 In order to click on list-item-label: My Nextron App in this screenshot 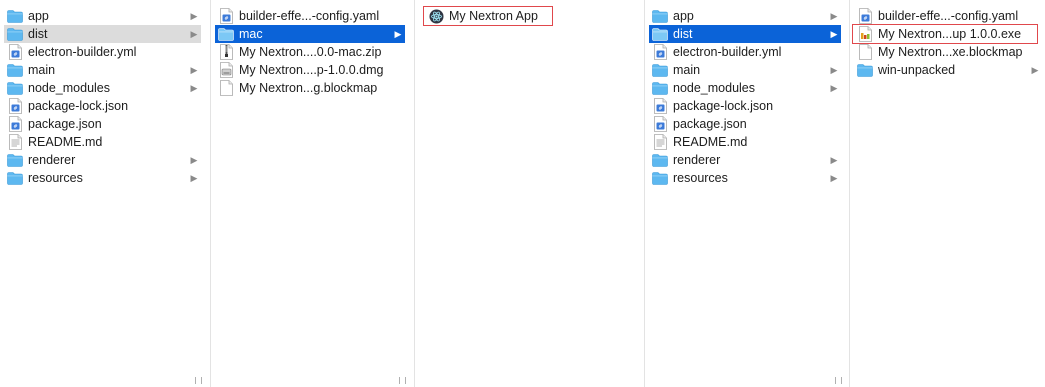, I will do `click(493, 16)`.